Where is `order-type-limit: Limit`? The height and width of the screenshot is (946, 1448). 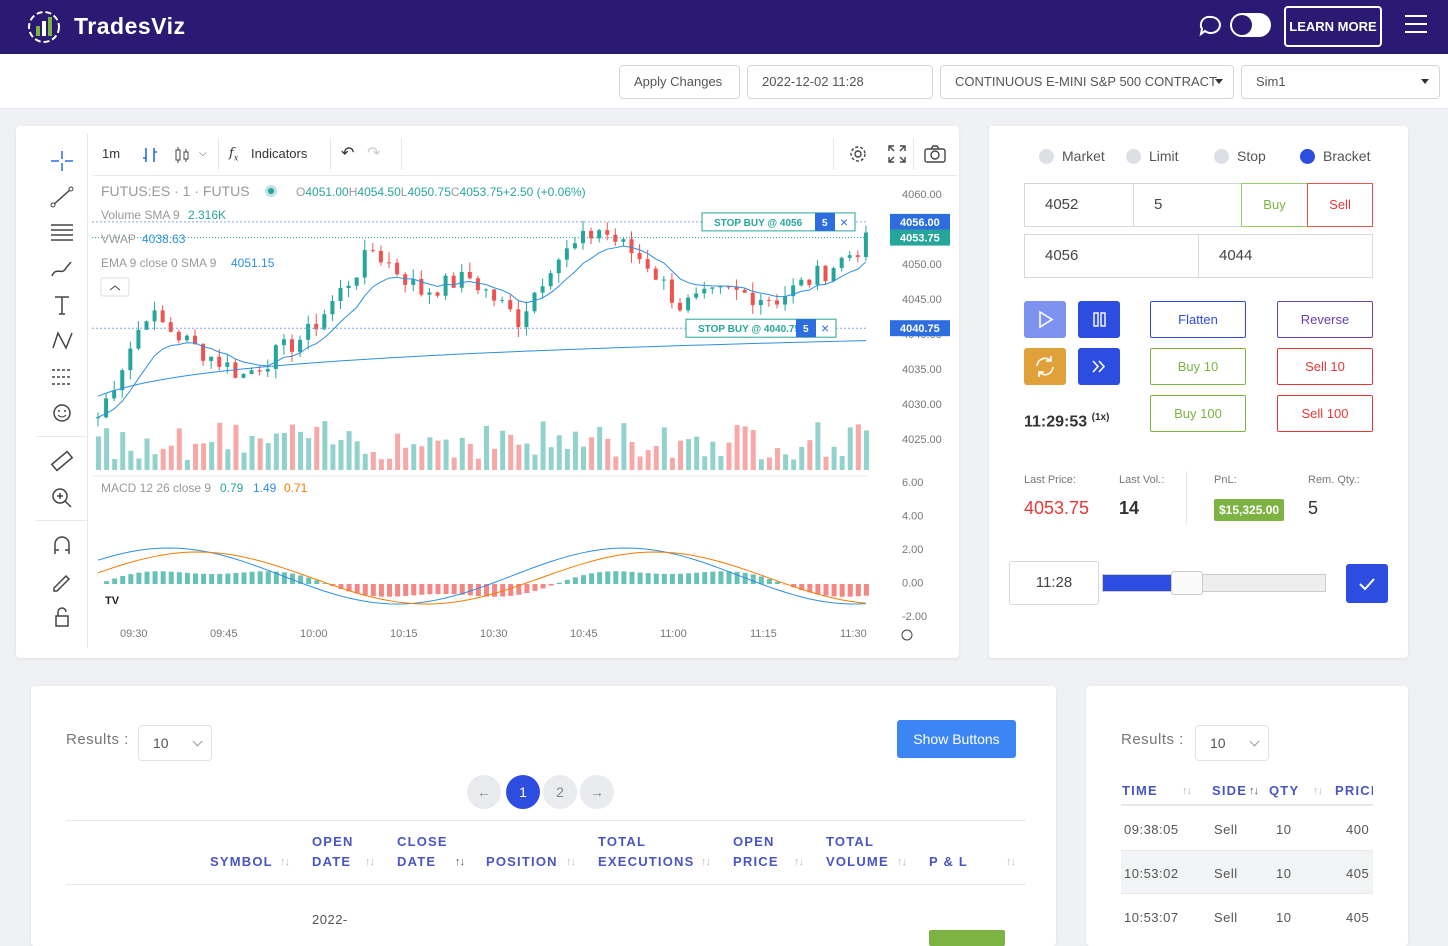
order-type-limit: Limit is located at coordinates (1152, 156).